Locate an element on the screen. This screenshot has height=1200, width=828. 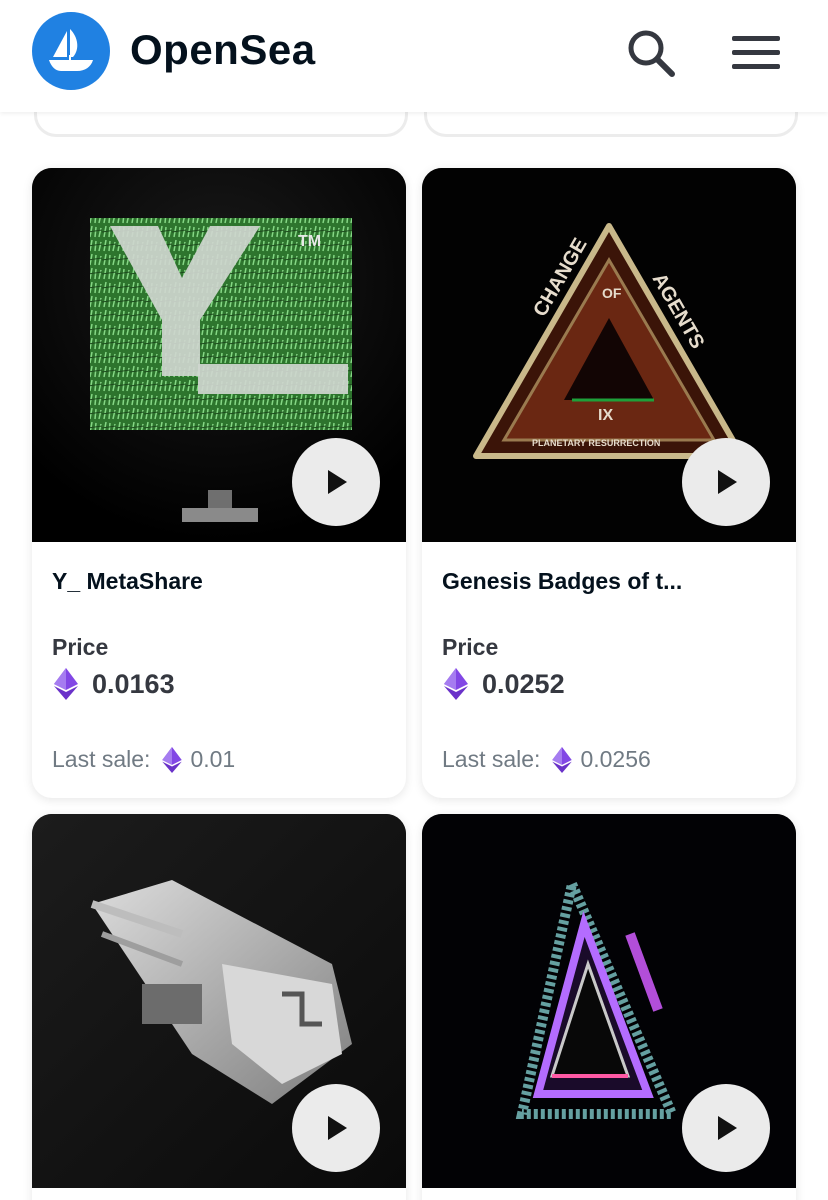
last-sale-value: 0.0256 is located at coordinates (615, 759).